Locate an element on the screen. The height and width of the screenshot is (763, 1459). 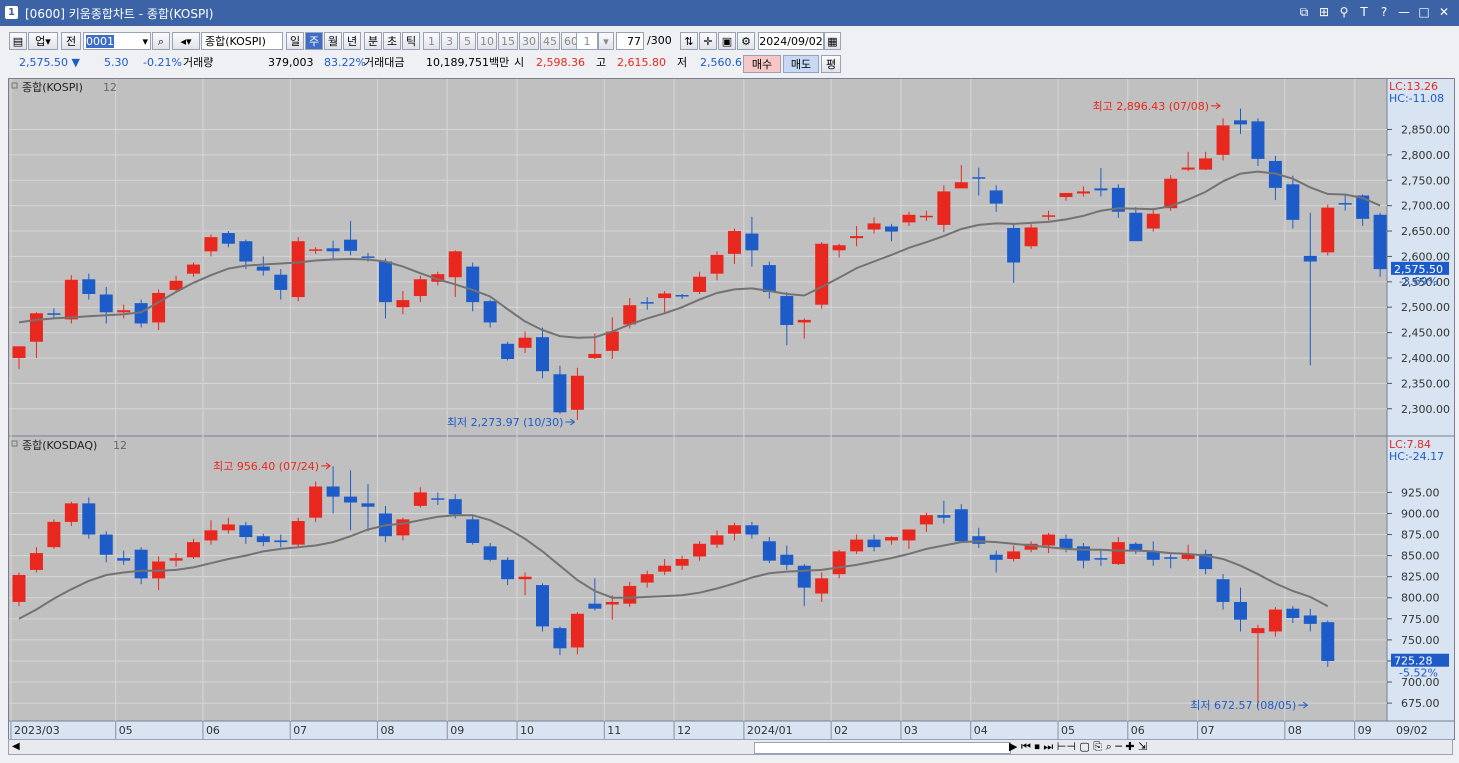
help-icon: ? is located at coordinates (1384, 12).